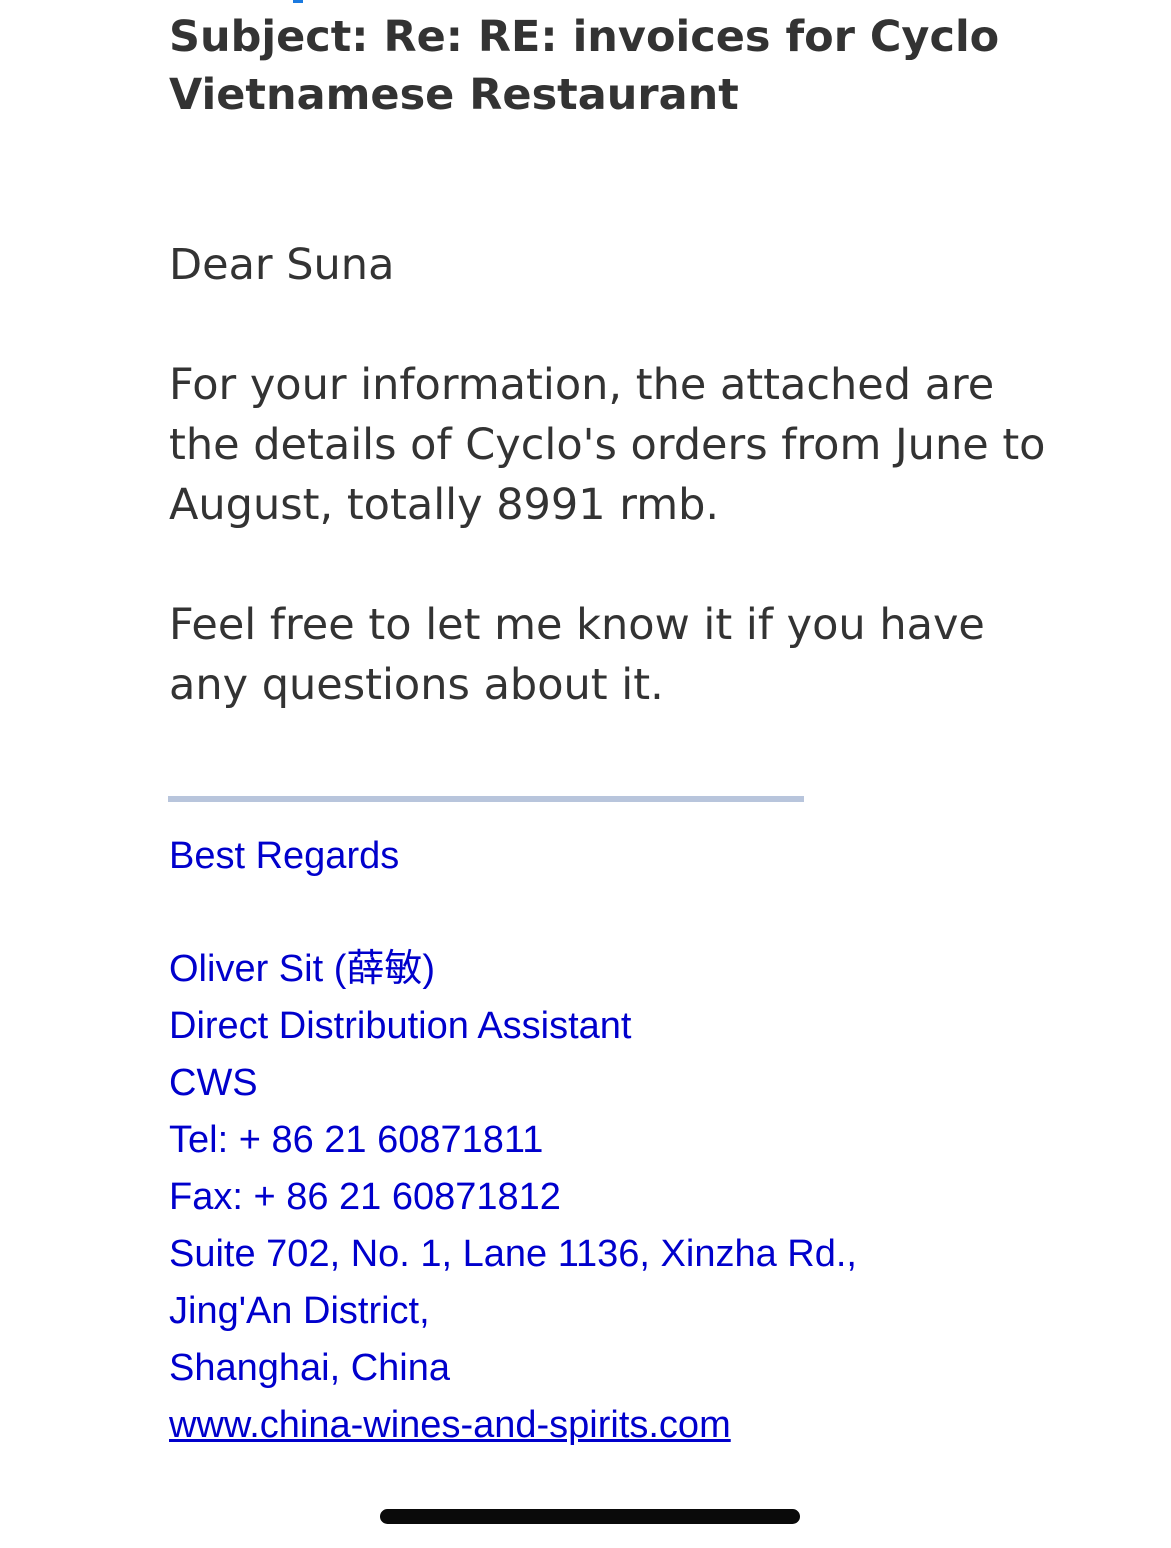 The width and height of the screenshot is (1171, 1548). I want to click on signature-tel: Tel: + 86 21 60871811, so click(513, 1140).